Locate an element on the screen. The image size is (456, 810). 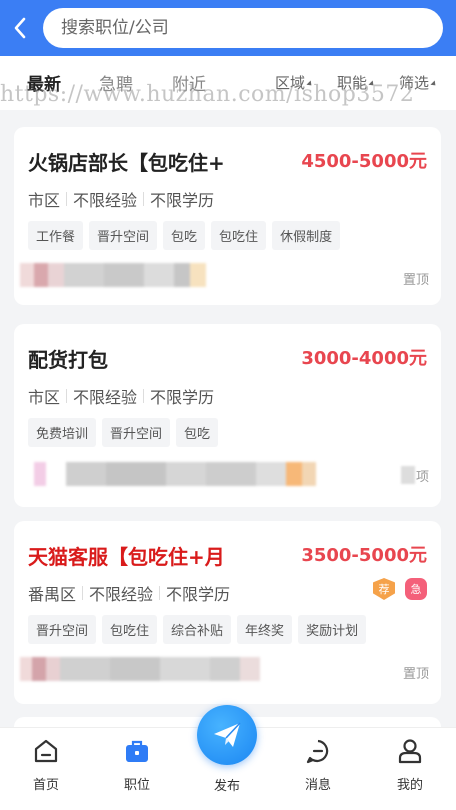
home-icon is located at coordinates (46, 751).